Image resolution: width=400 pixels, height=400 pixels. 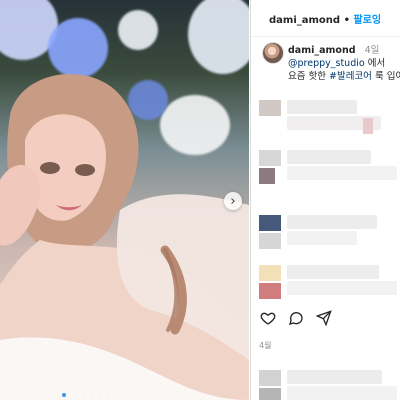 I want to click on comment-button, so click(x=296, y=318).